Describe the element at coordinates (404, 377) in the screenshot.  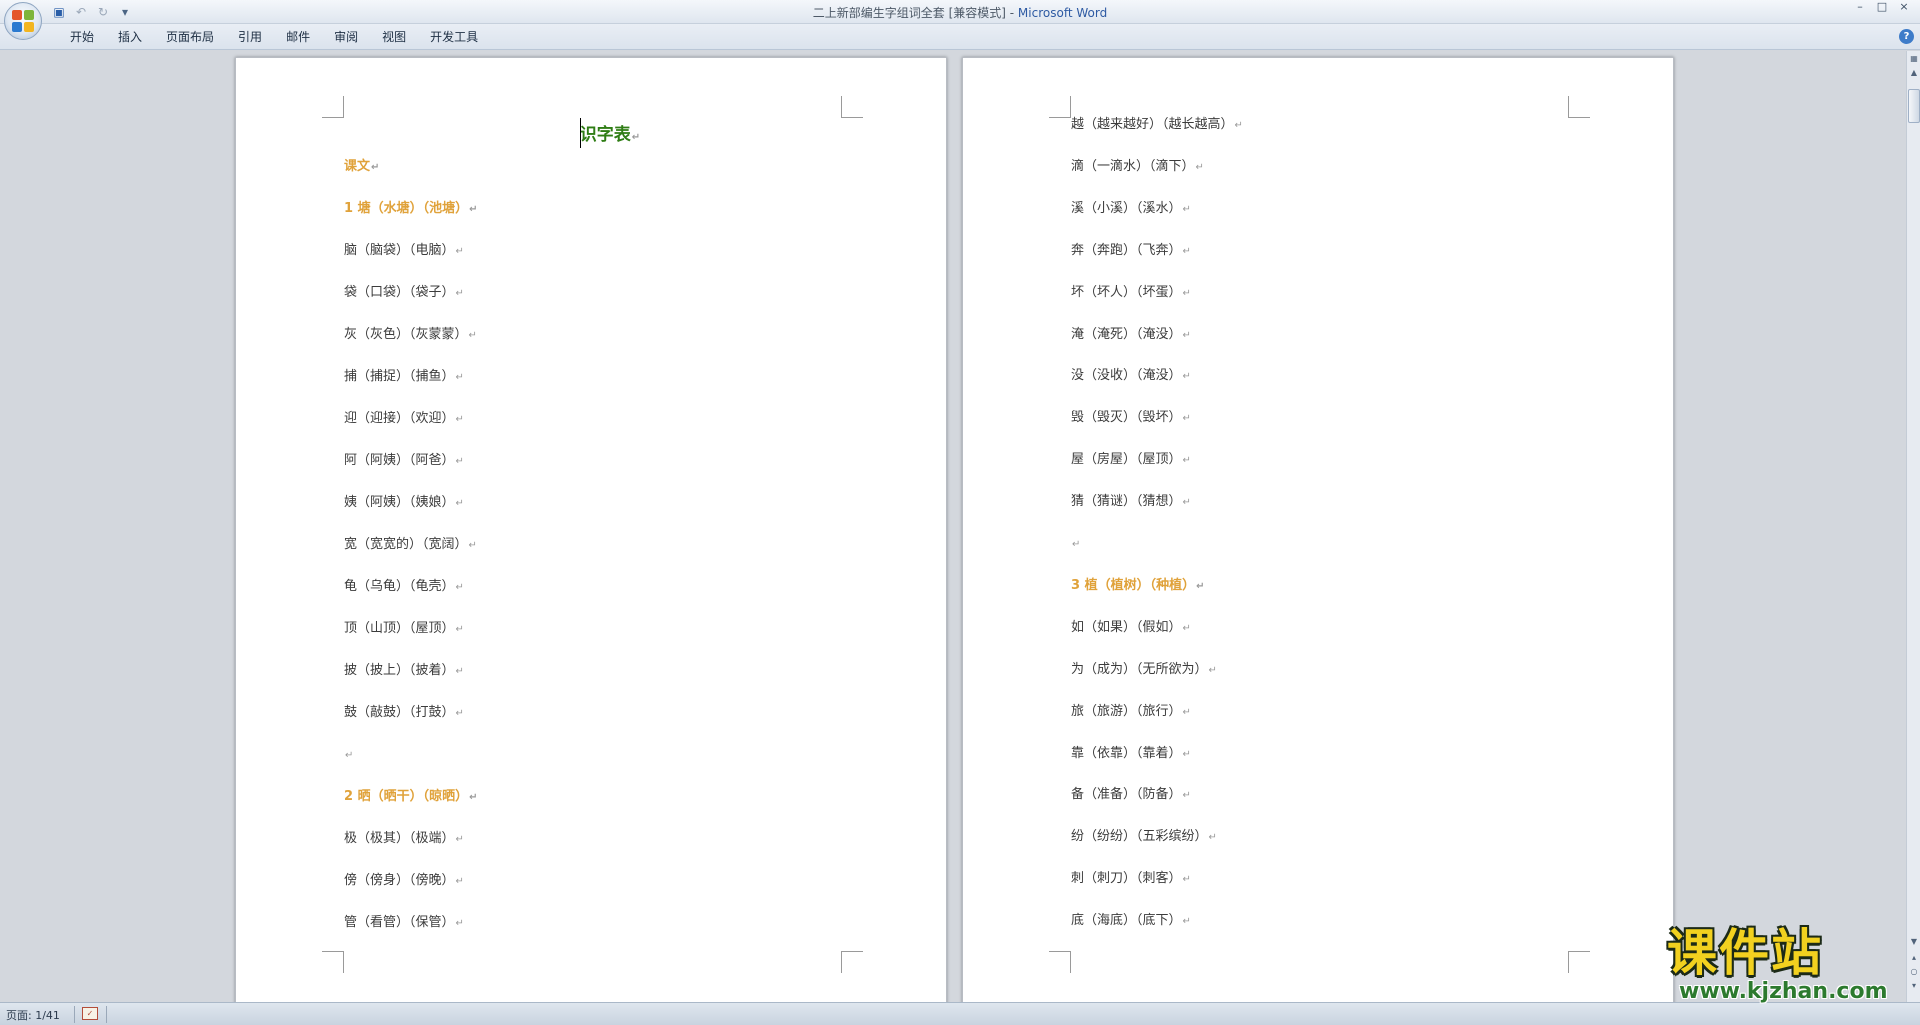
I see `word-line: 捕（捕捉）（捕鱼）↵` at that location.